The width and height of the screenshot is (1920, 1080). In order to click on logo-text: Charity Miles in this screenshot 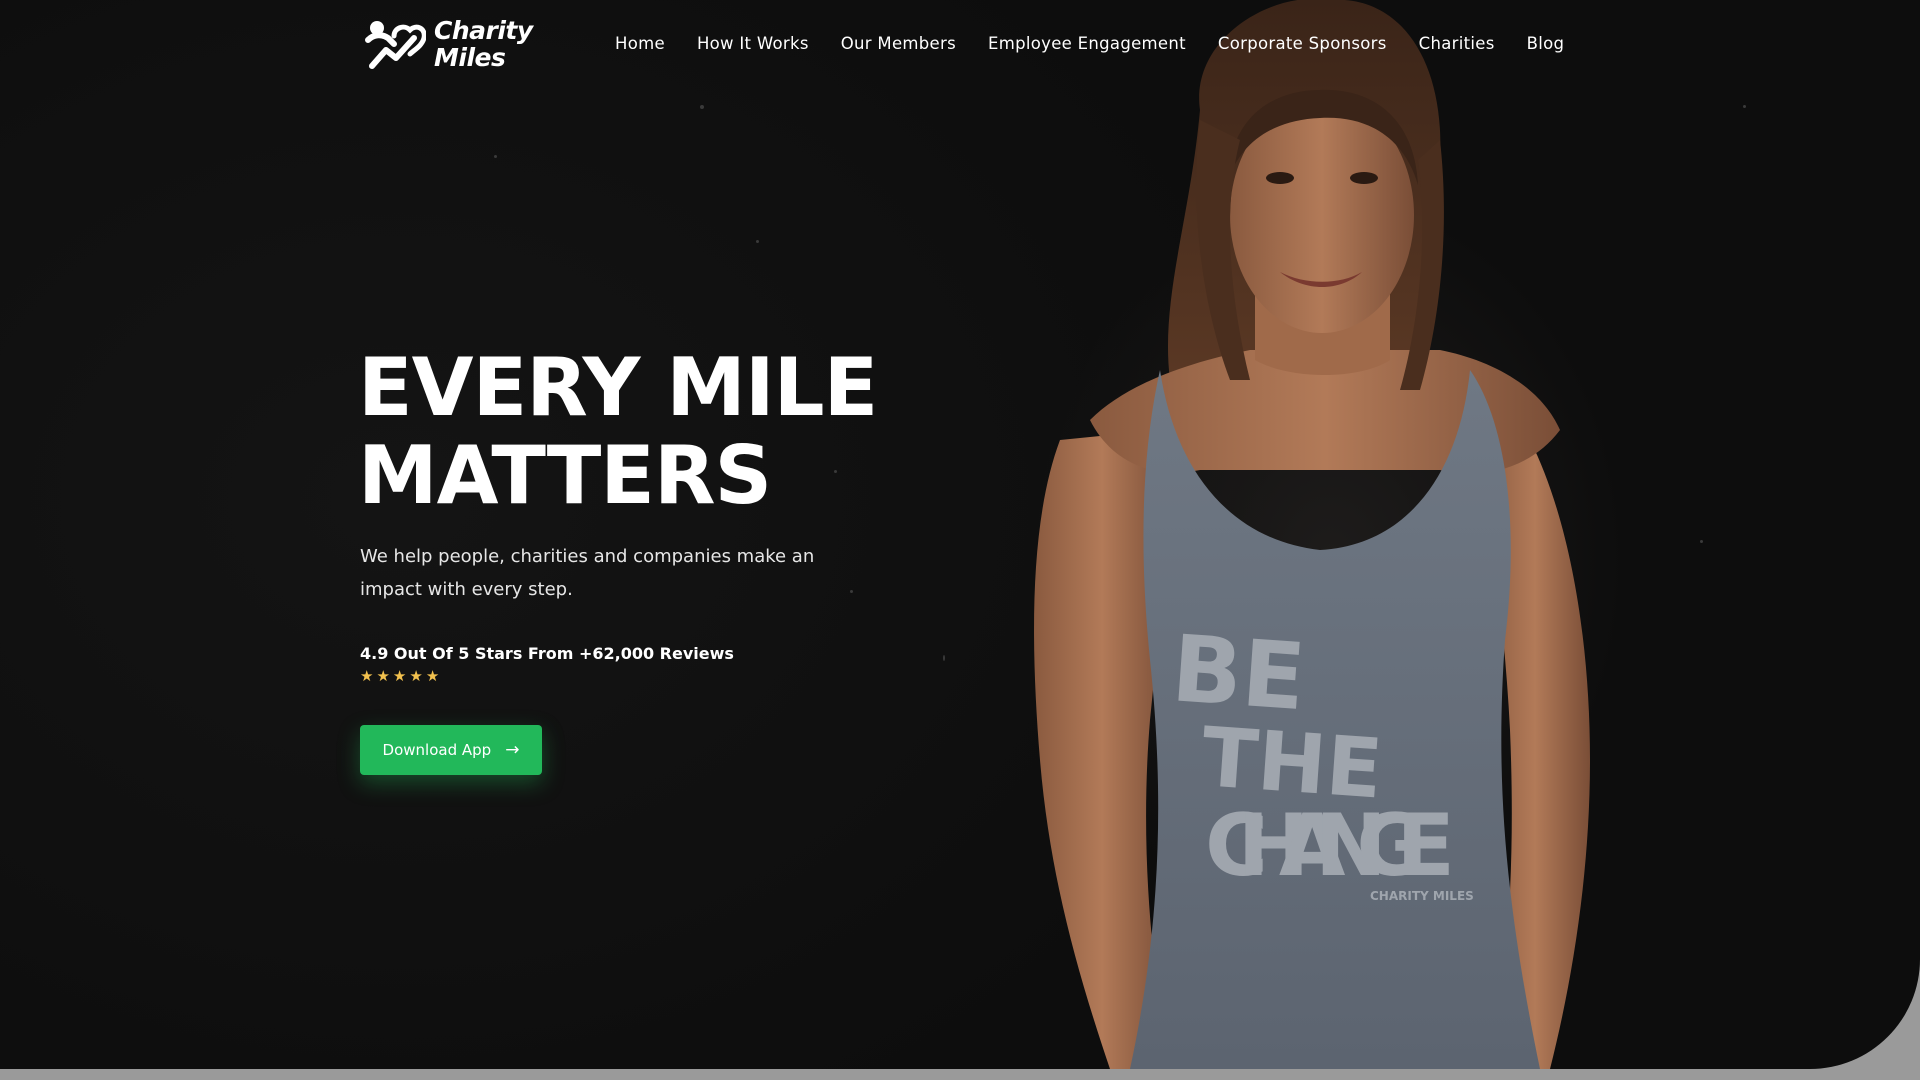, I will do `click(483, 44)`.